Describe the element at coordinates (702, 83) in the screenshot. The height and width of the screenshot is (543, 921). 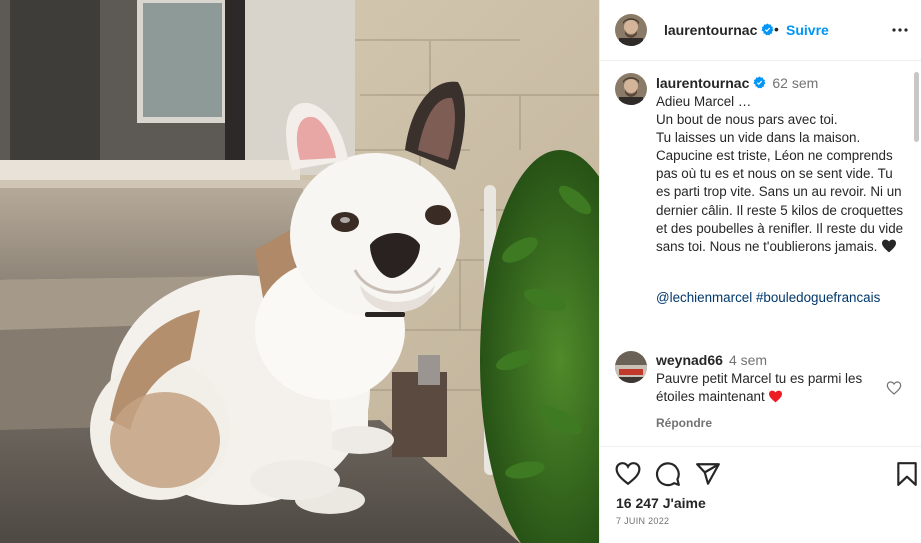
I see `caption-username: laurentournac` at that location.